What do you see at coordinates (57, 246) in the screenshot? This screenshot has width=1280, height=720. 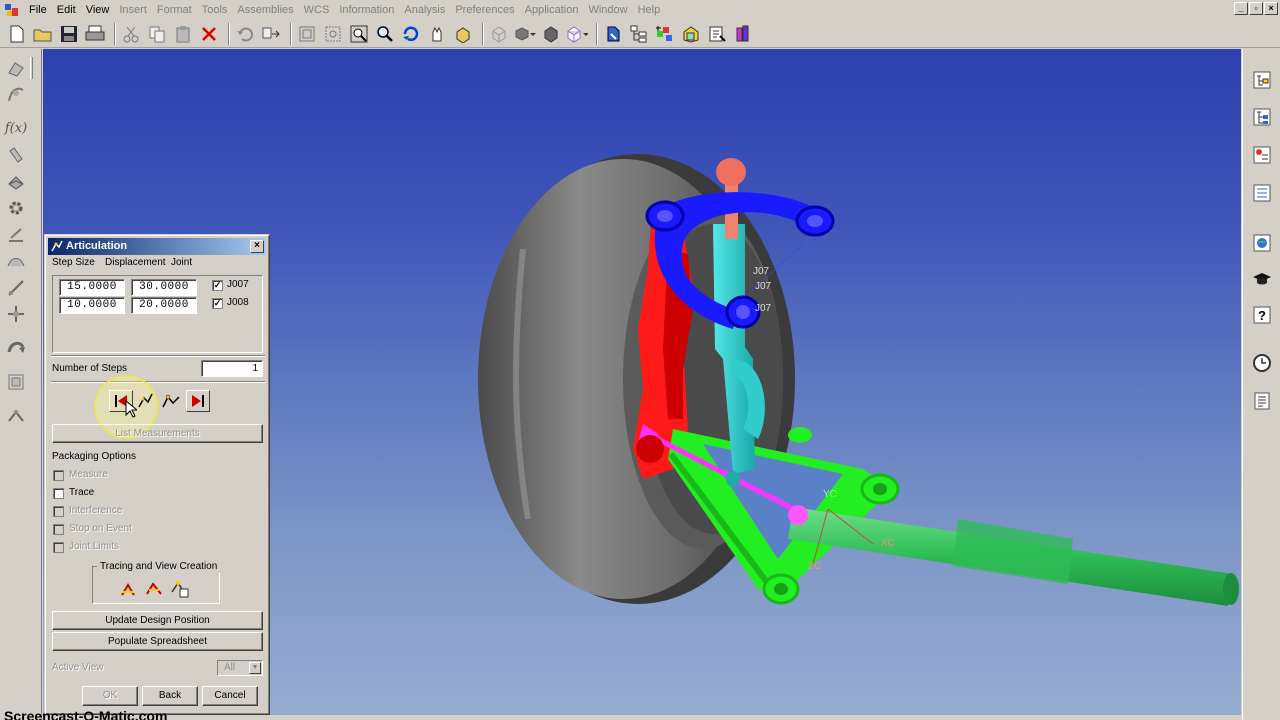 I see `articulation-icon` at bounding box center [57, 246].